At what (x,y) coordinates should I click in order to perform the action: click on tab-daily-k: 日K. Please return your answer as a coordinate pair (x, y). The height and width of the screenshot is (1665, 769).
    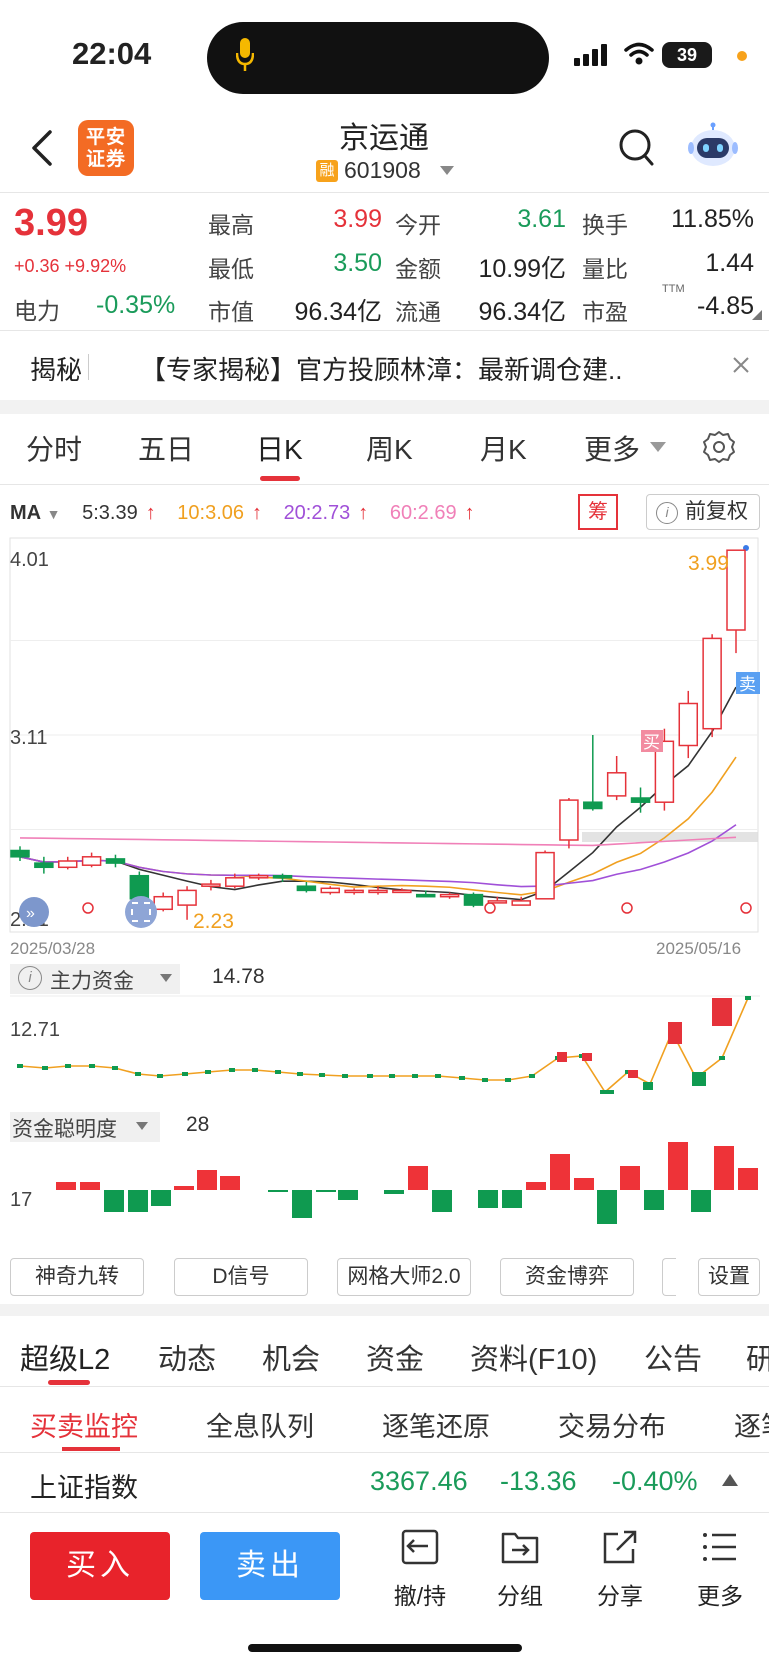
    Looking at the image, I should click on (279, 448).